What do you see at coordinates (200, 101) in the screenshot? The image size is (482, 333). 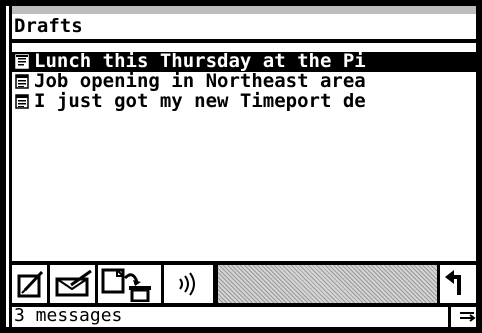 I see `message-subject: I just got my new Timeport de` at bounding box center [200, 101].